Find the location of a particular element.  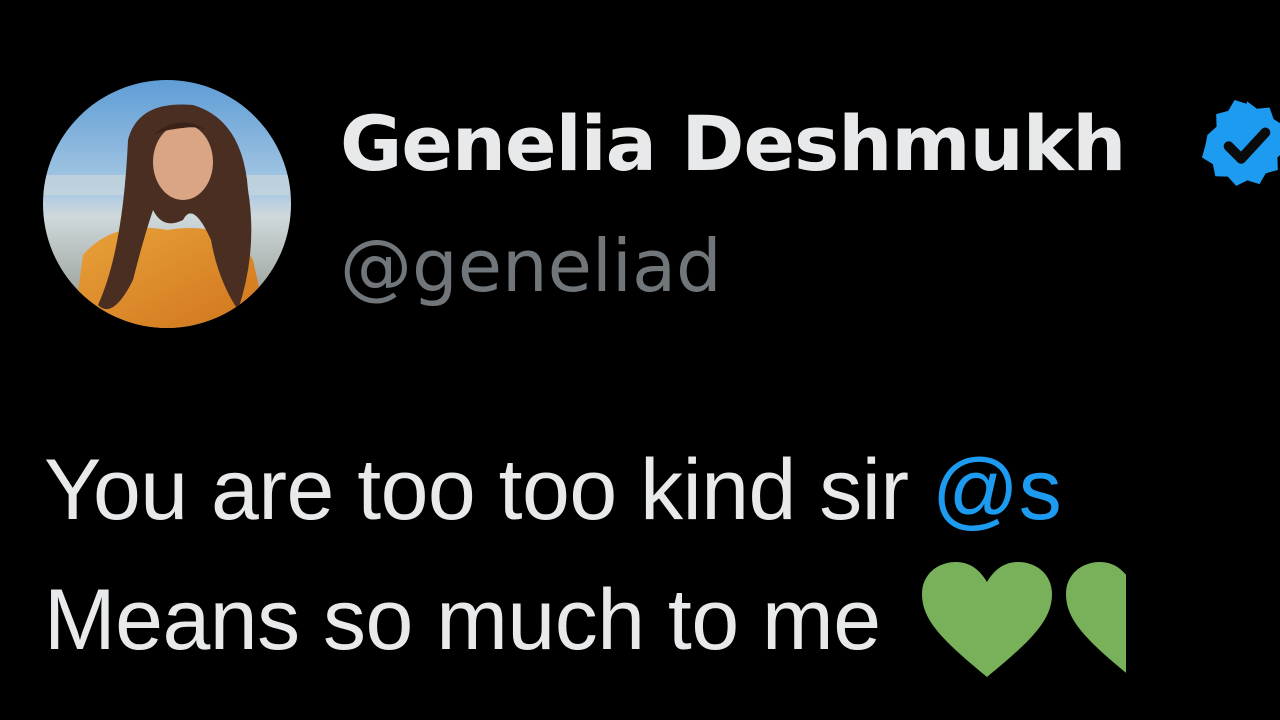

mention-link: @s is located at coordinates (997, 490).